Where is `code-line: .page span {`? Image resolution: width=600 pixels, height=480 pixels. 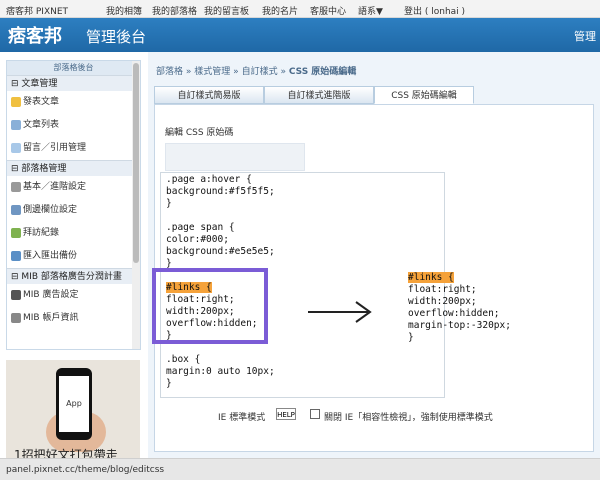
code-line: .page span { is located at coordinates (200, 227).